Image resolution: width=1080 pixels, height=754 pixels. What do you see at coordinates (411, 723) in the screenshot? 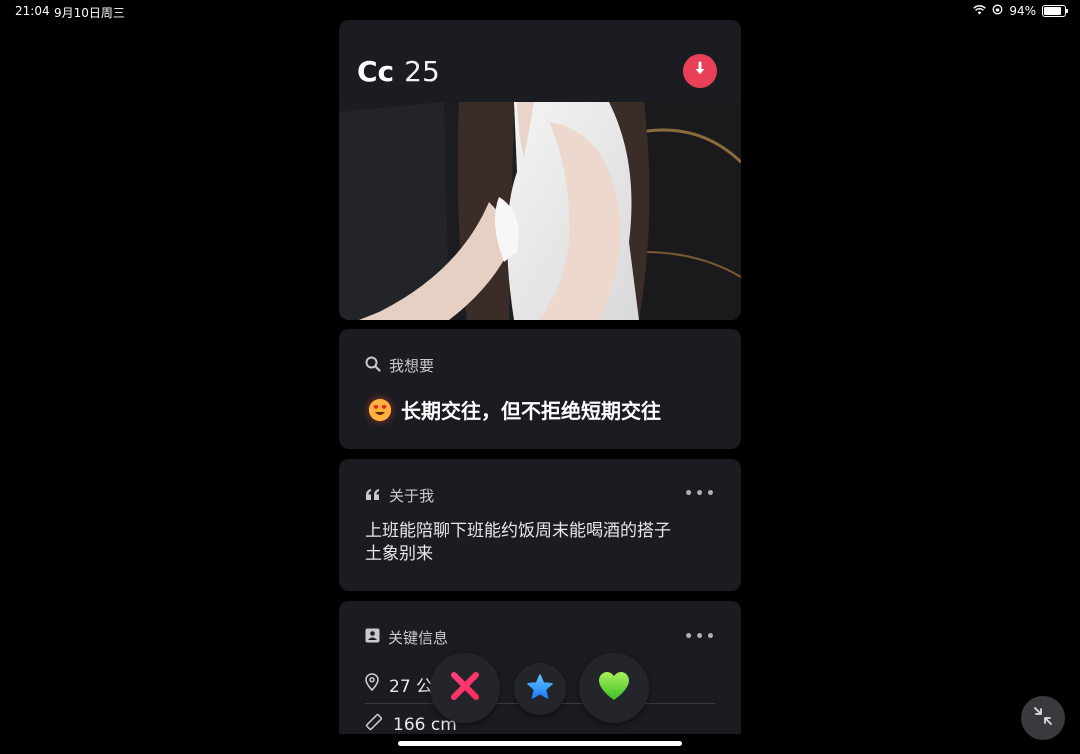
I see `height-row: 166 cm` at bounding box center [411, 723].